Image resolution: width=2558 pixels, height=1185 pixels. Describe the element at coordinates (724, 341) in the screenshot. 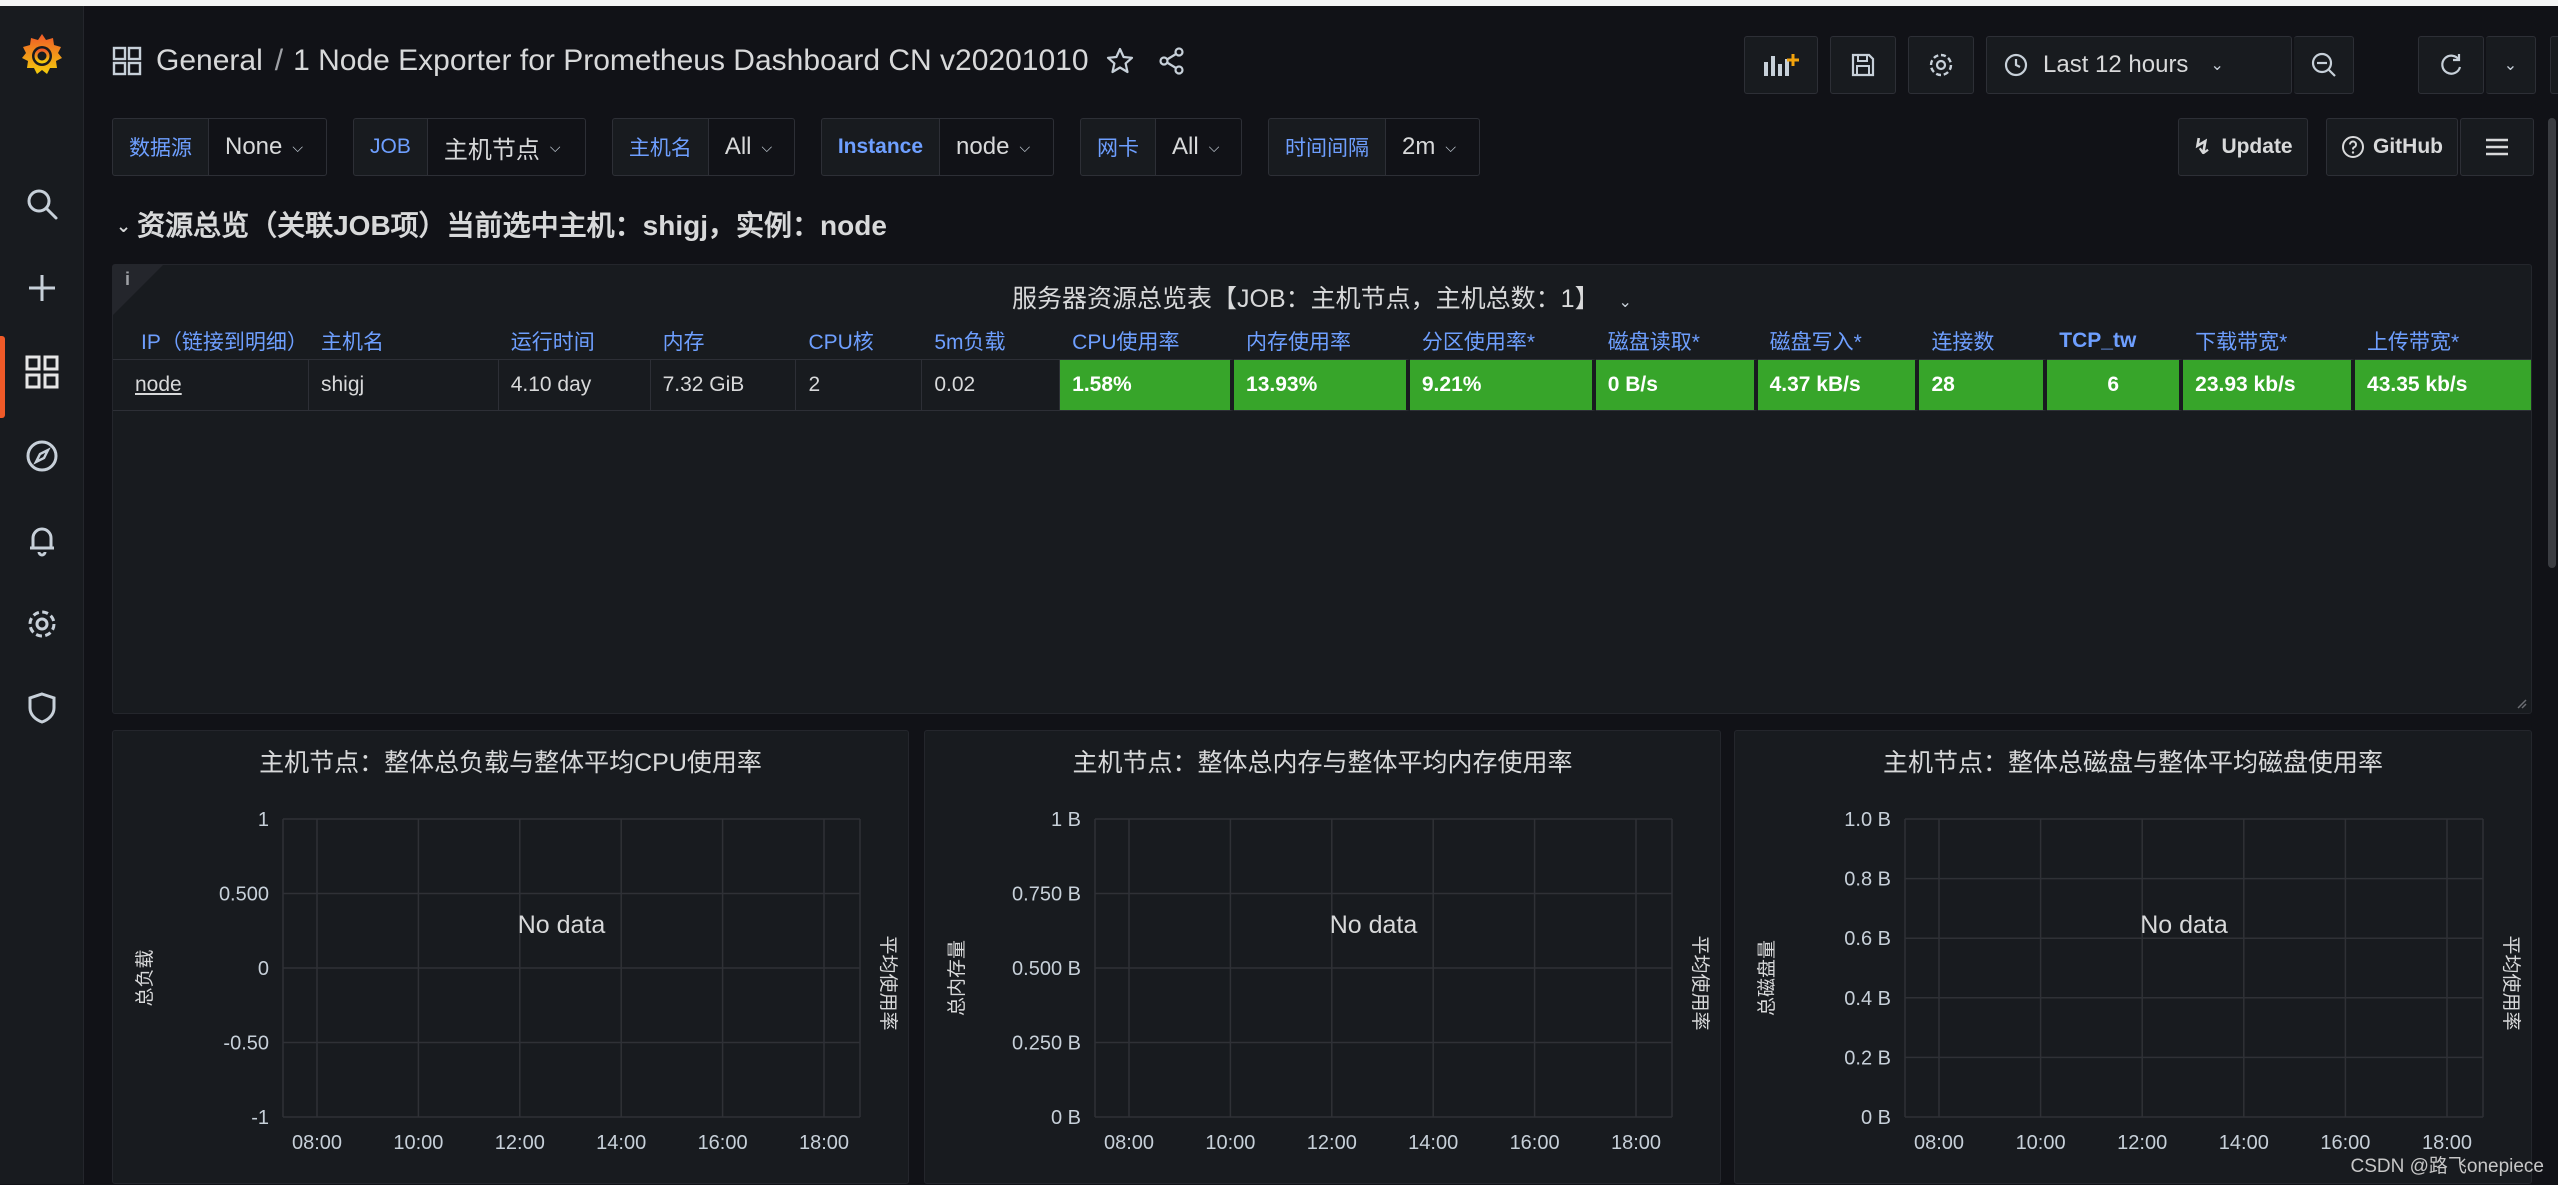

I see `column-header: 内存` at that location.